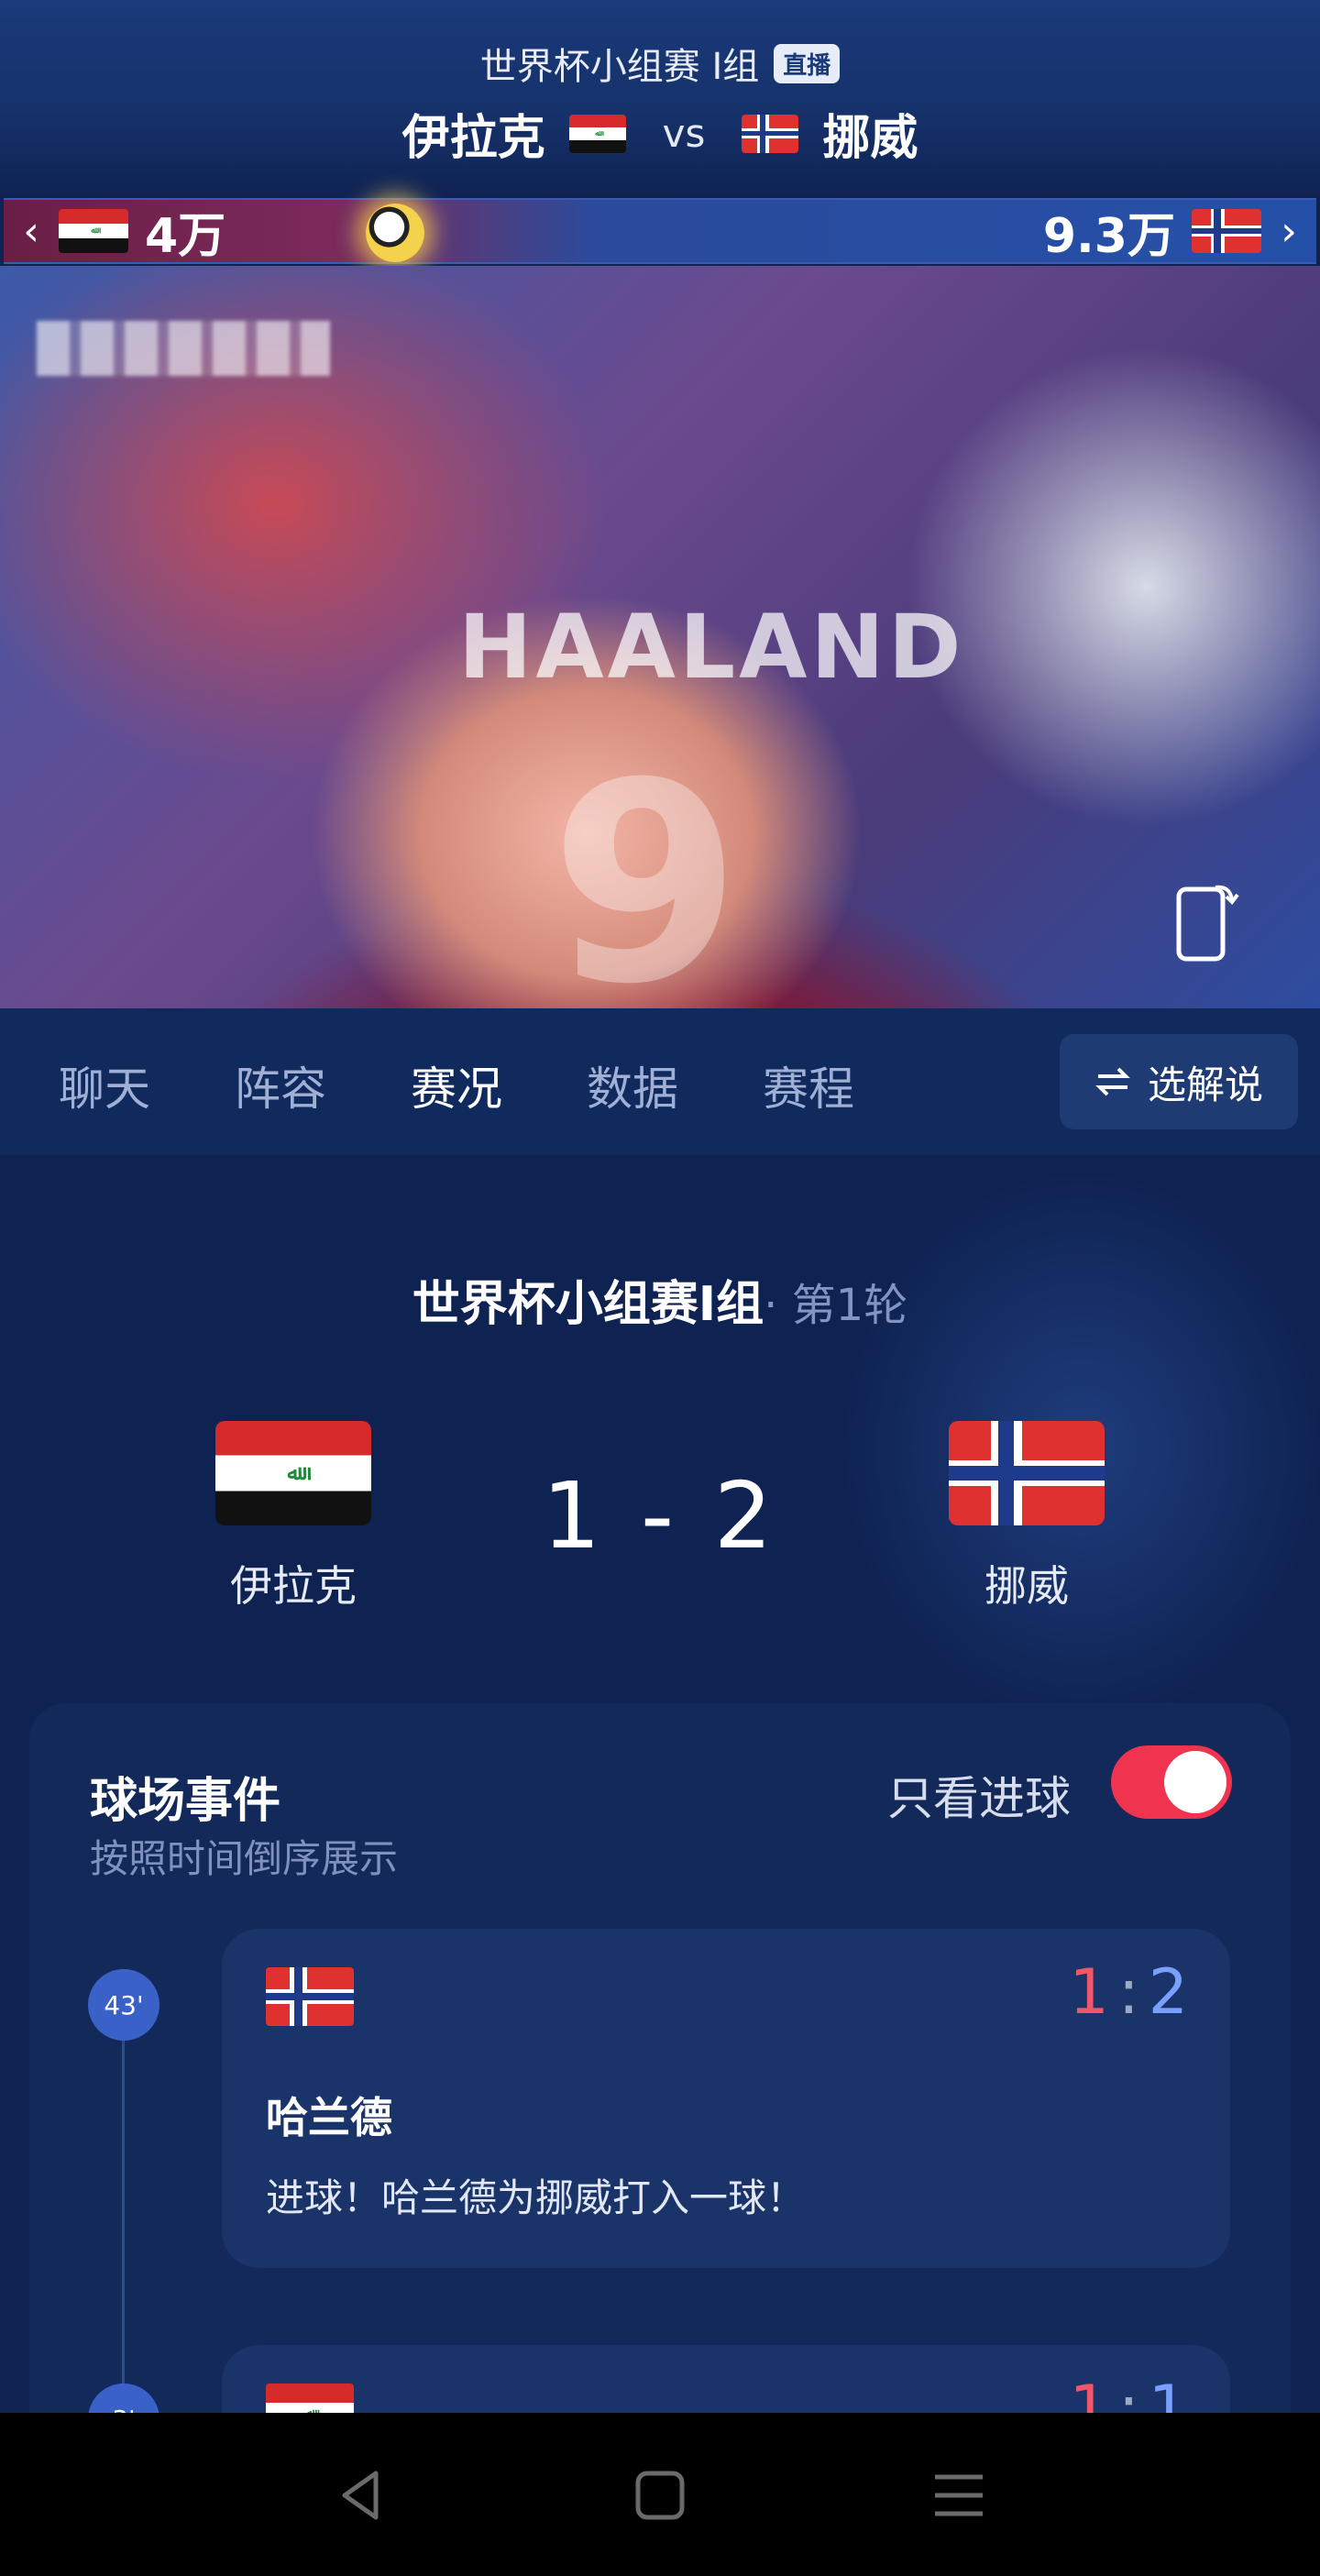 The width and height of the screenshot is (1320, 2576). I want to click on goals-only-toggle, so click(1171, 1782).